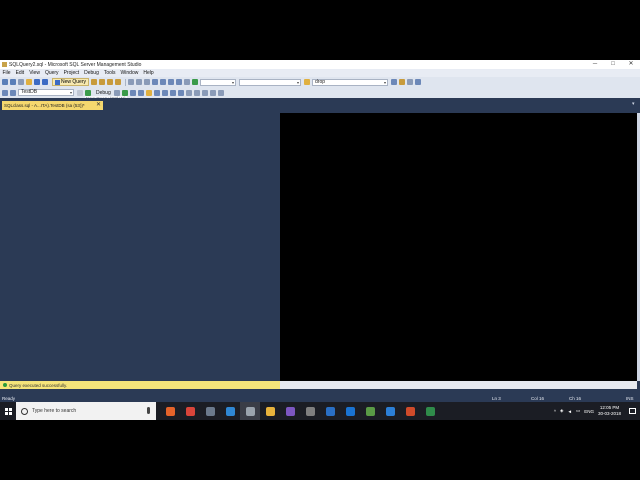  I want to click on menu-project: Project, so click(71, 73).